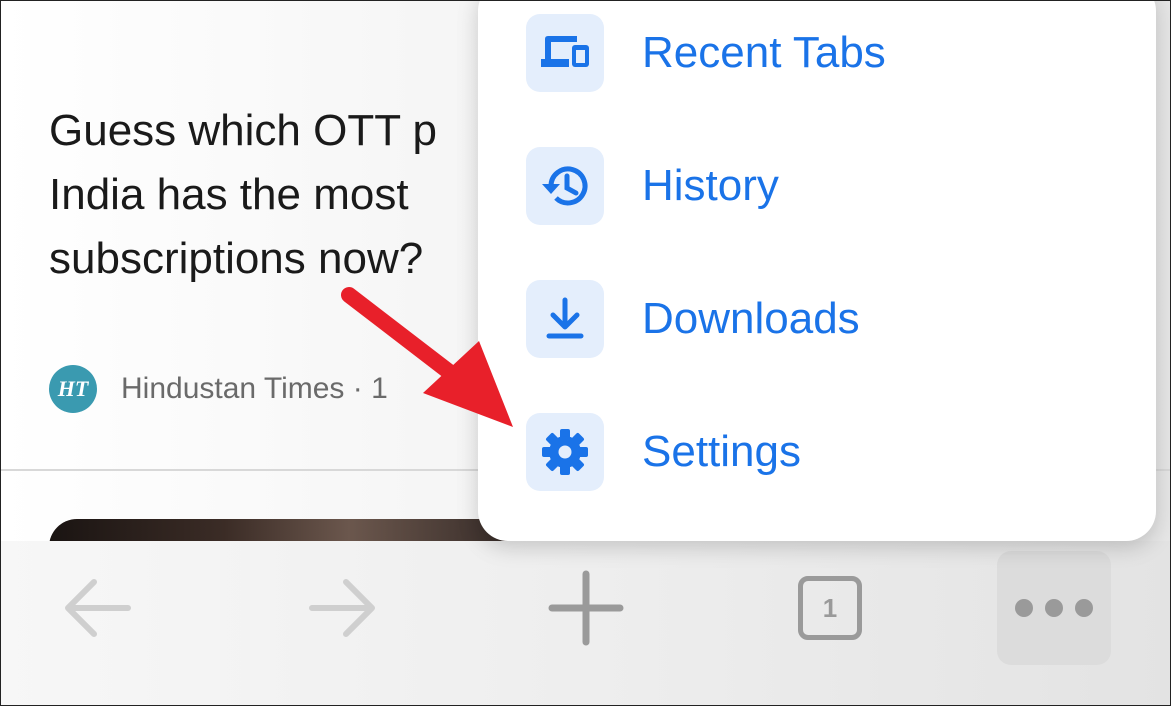 The height and width of the screenshot is (706, 1171). Describe the element at coordinates (710, 185) in the screenshot. I see `menu-item-label: History` at that location.